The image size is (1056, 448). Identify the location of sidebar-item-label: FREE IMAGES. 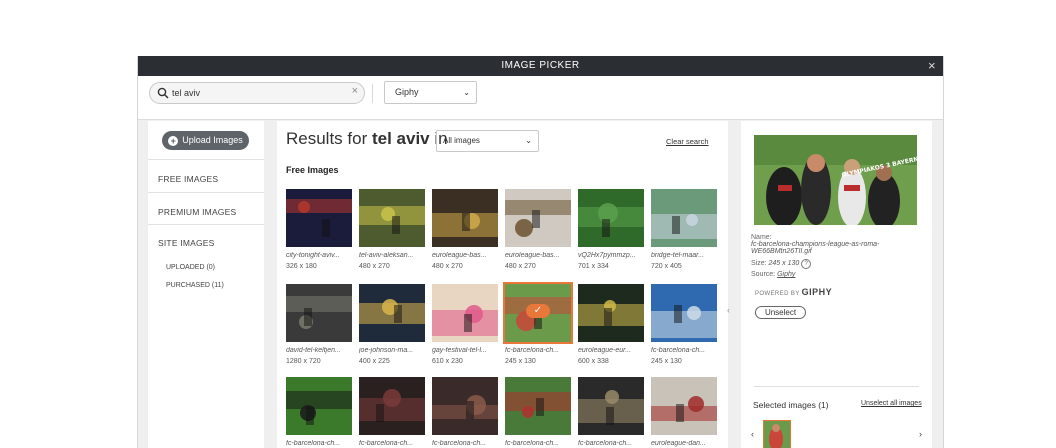
(188, 179).